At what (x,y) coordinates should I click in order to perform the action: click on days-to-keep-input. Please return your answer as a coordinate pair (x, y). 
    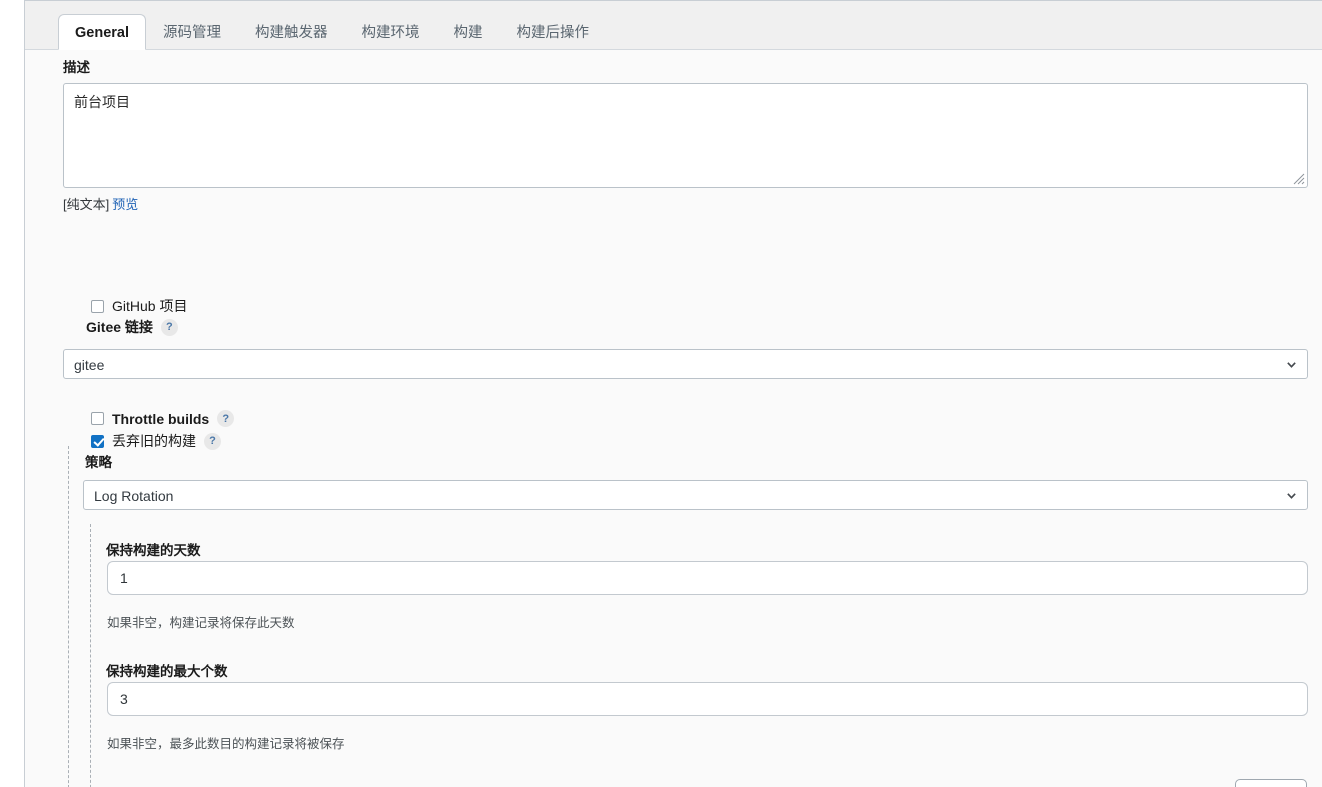
    Looking at the image, I should click on (707, 578).